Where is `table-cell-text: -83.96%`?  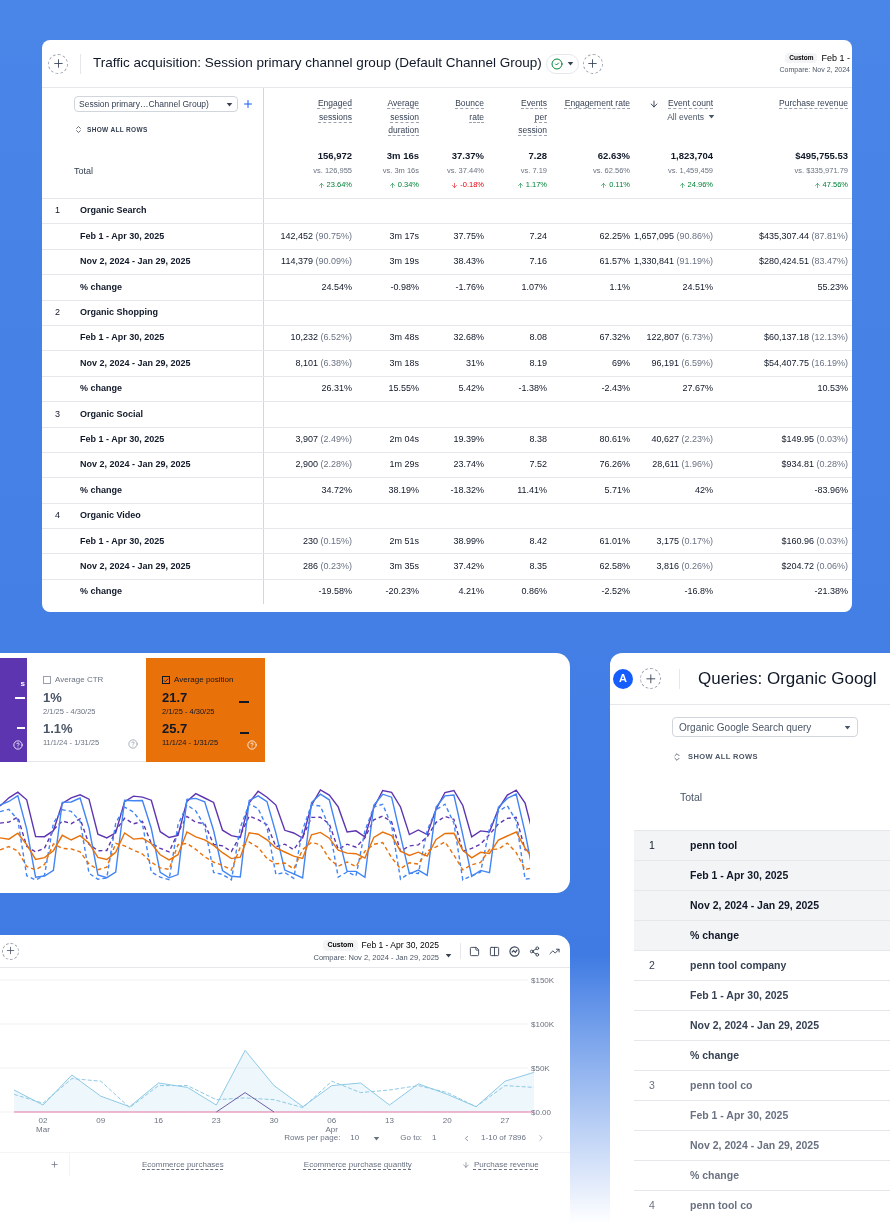
table-cell-text: -83.96% is located at coordinates (831, 490).